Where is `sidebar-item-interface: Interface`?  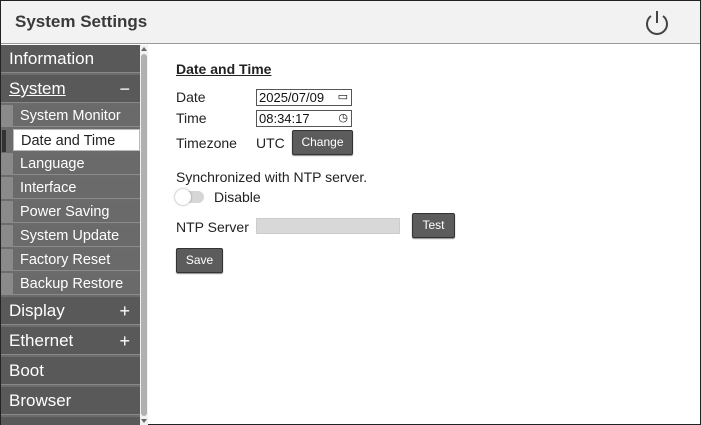
sidebar-item-interface: Interface is located at coordinates (70, 188).